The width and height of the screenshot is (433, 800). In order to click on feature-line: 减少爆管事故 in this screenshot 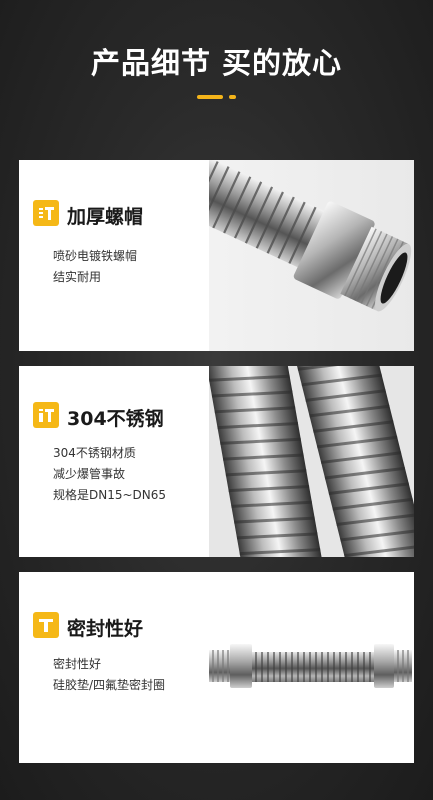, I will do `click(89, 474)`.